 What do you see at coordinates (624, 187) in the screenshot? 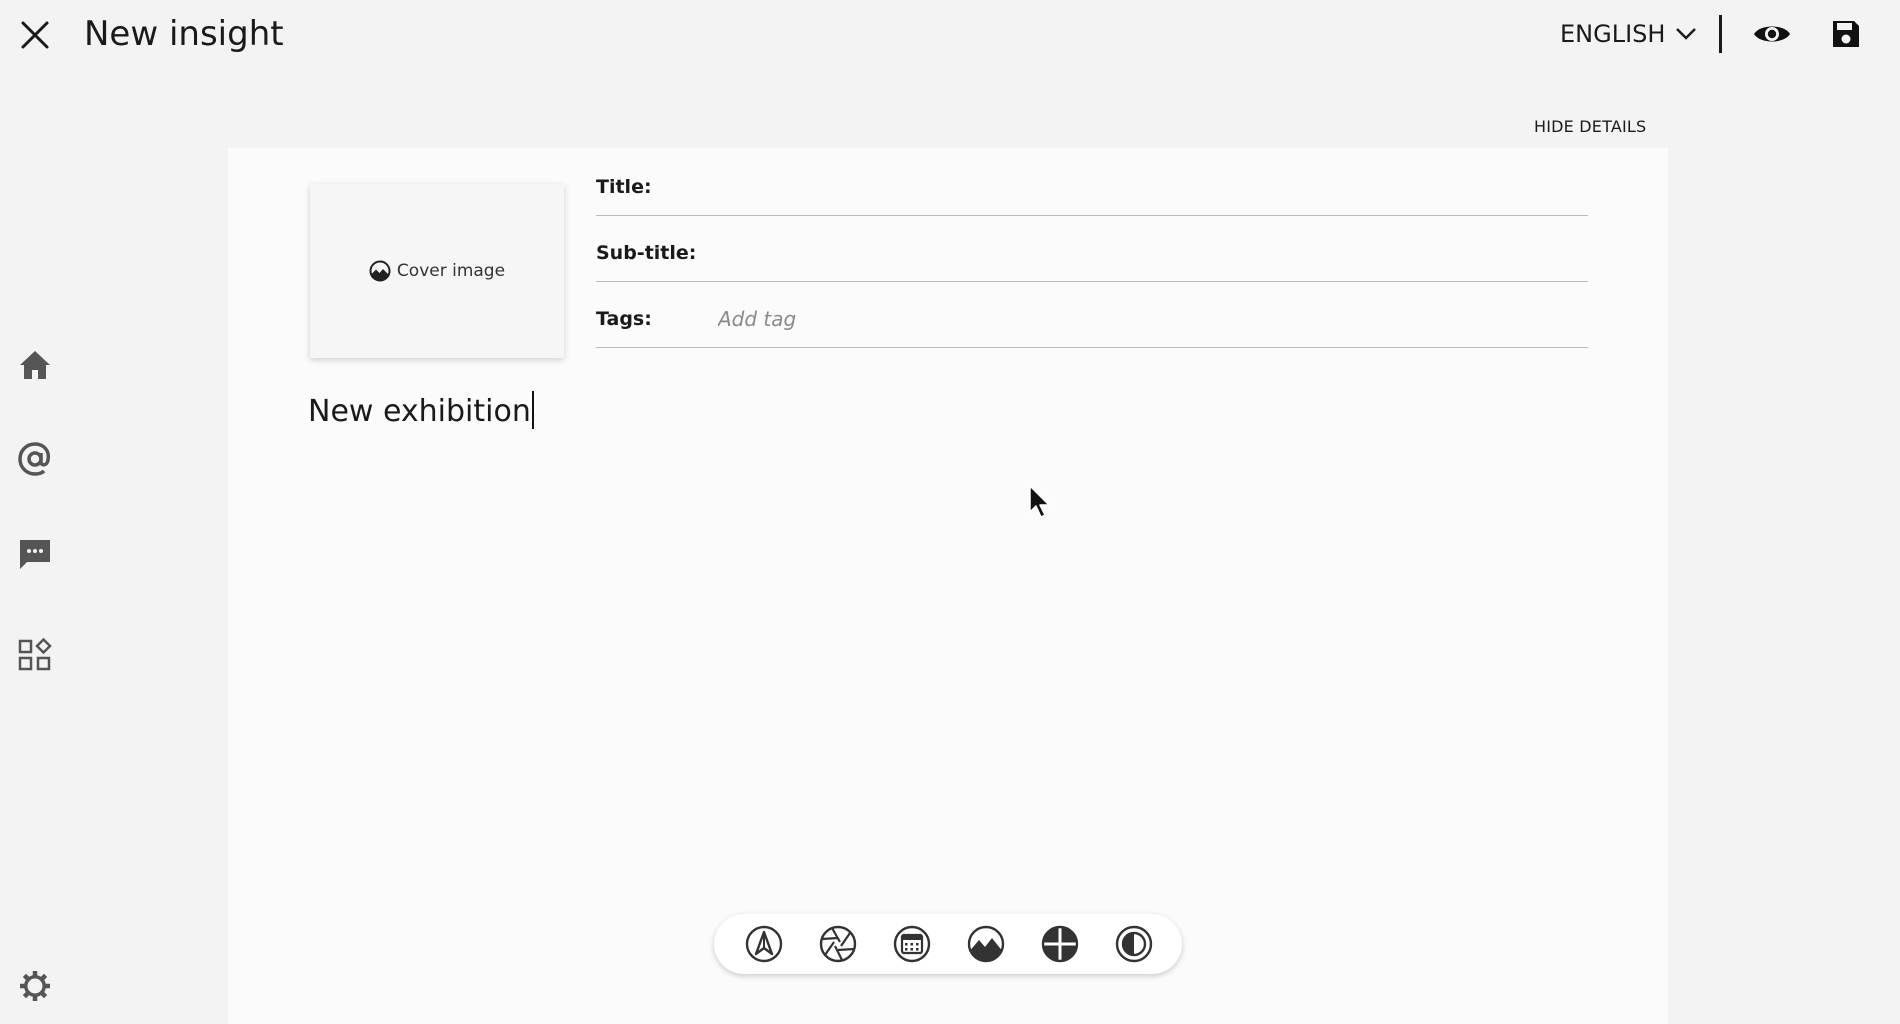
I see `title-label: Title:` at bounding box center [624, 187].